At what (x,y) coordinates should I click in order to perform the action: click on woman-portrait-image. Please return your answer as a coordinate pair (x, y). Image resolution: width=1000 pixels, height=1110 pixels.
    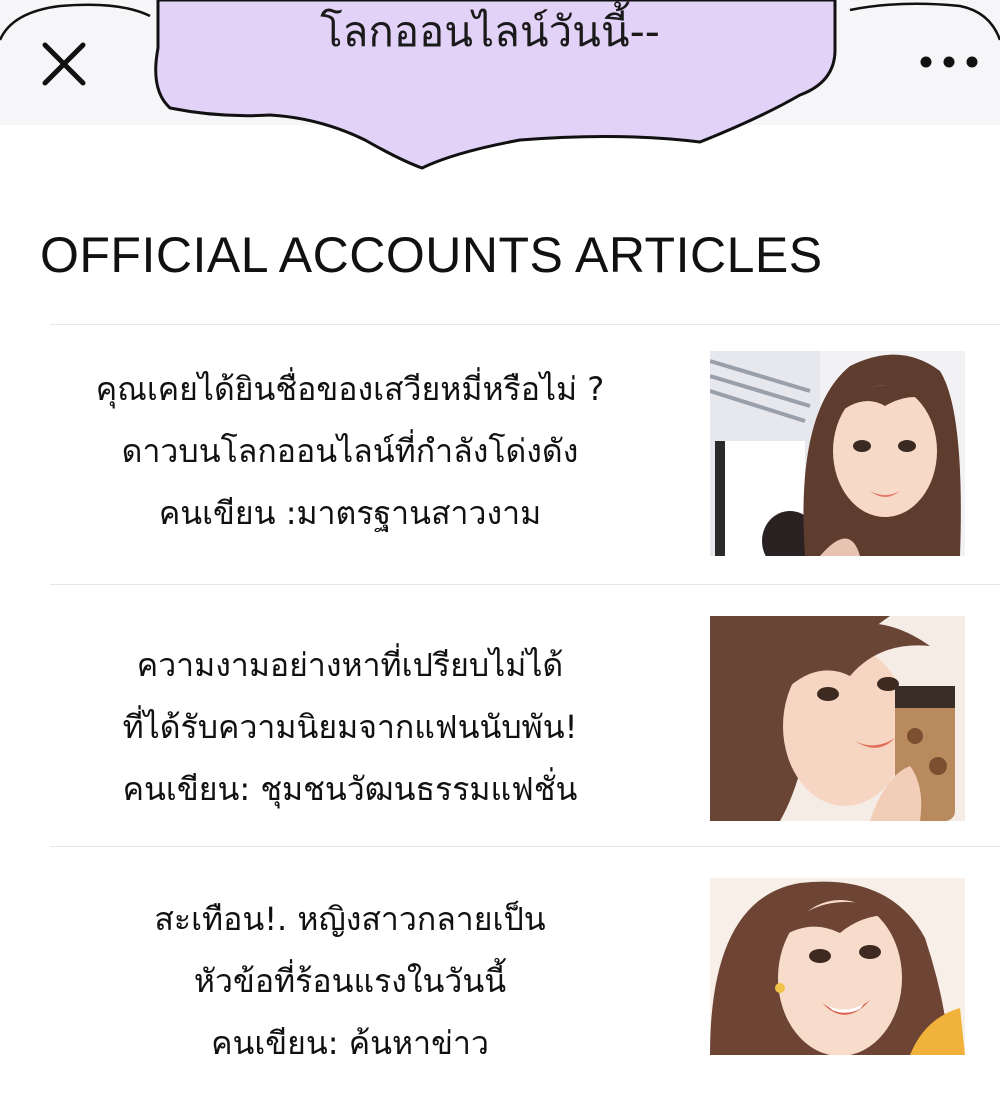
    Looking at the image, I should click on (837, 453).